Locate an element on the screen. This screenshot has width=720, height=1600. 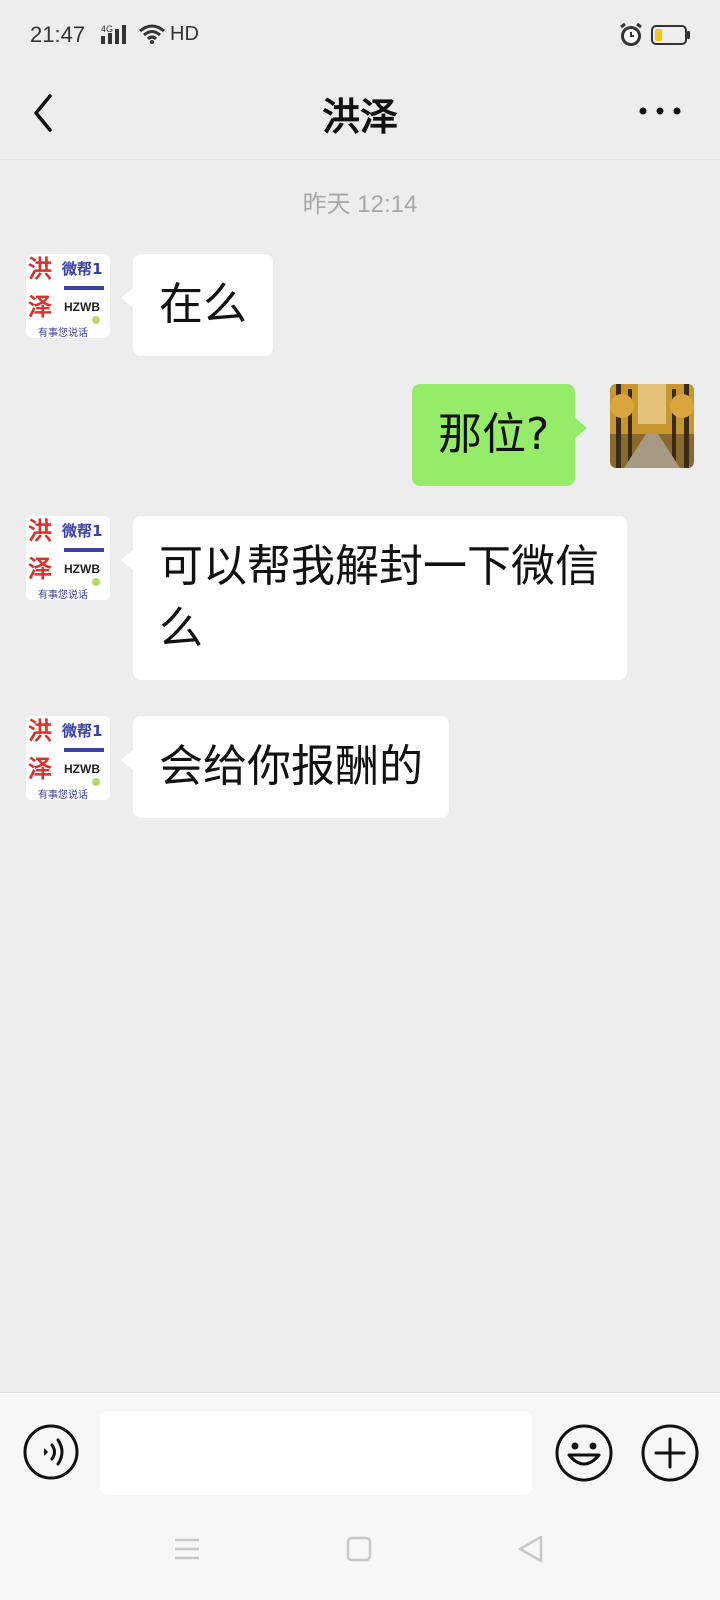
signal-icon: 4G is located at coordinates (113, 34).